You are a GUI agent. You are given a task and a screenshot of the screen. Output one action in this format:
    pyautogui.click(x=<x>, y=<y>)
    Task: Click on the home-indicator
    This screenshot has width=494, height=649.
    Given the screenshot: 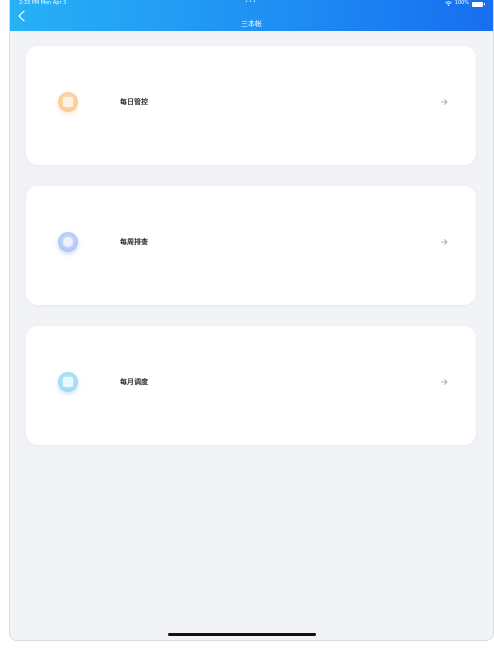 What is the action you would take?
    pyautogui.click(x=242, y=634)
    